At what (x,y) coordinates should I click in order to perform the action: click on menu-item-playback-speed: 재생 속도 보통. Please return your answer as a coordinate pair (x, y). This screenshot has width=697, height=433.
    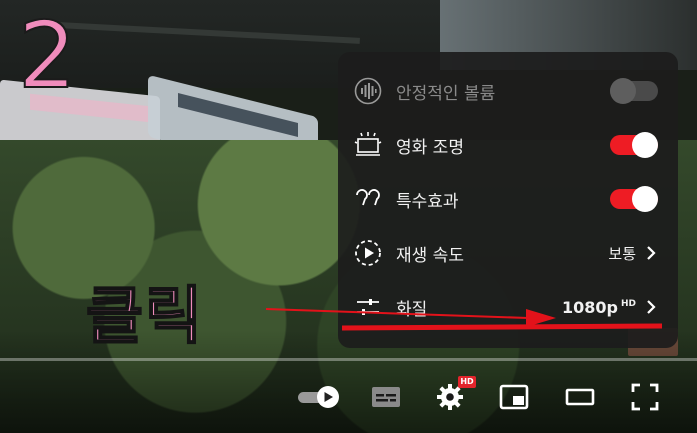
    Looking at the image, I should click on (508, 253).